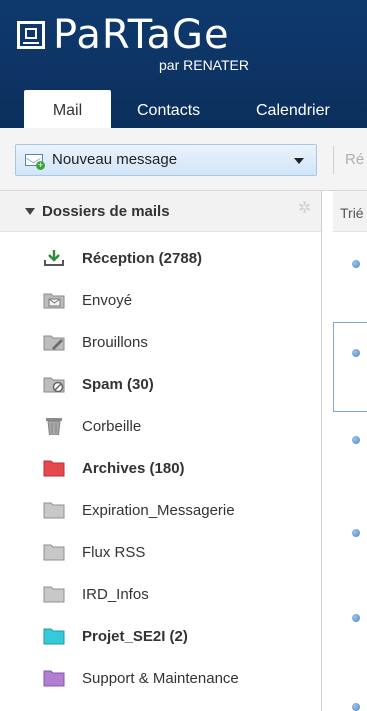 The width and height of the screenshot is (367, 711). What do you see at coordinates (160, 385) in the screenshot?
I see `folder-spam: Spam (30)` at bounding box center [160, 385].